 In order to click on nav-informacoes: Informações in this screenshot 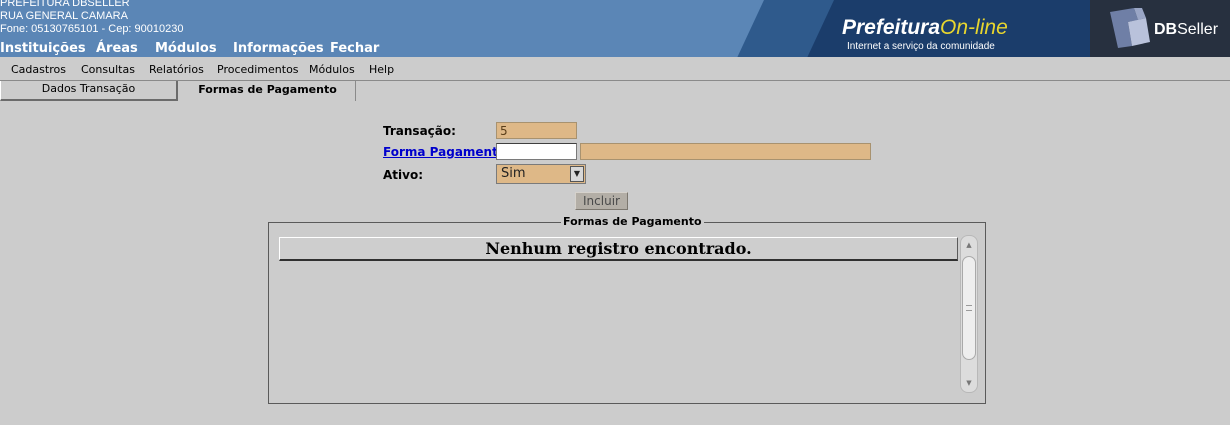, I will do `click(278, 48)`.